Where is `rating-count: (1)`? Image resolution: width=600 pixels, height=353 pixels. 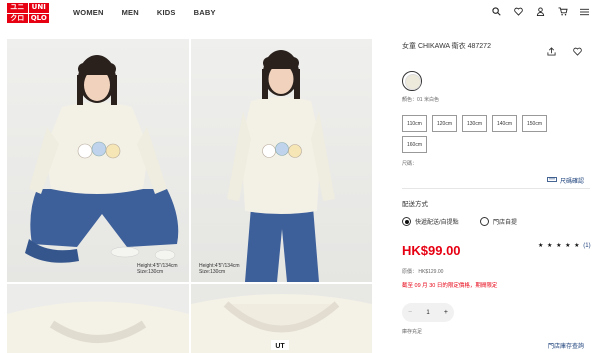
rating-count: (1) is located at coordinates (587, 246).